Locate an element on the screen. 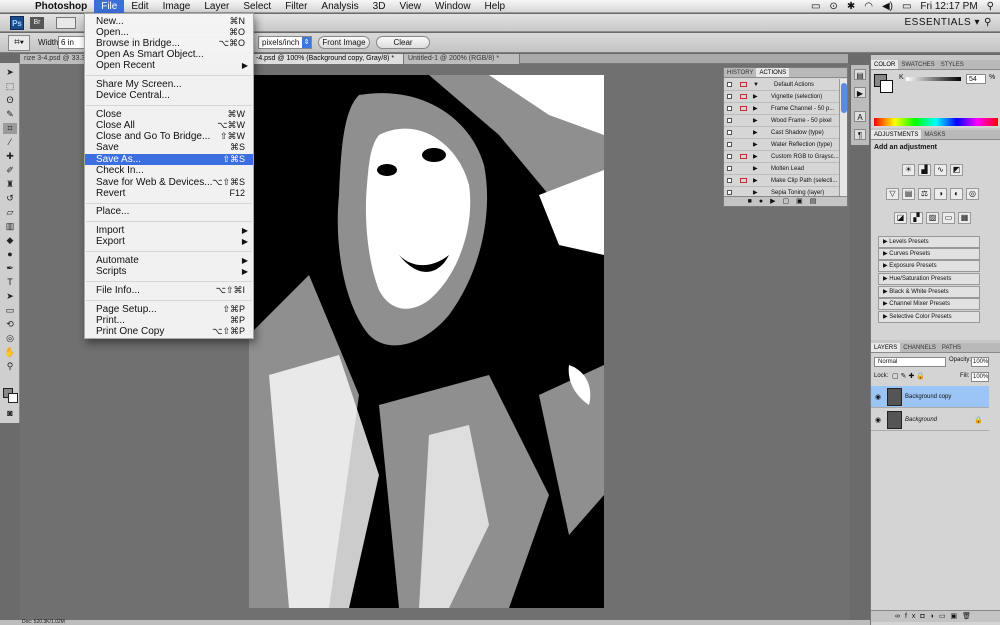 The image size is (1000, 625). menu-item-revert: Revert F12 is located at coordinates (169, 193).